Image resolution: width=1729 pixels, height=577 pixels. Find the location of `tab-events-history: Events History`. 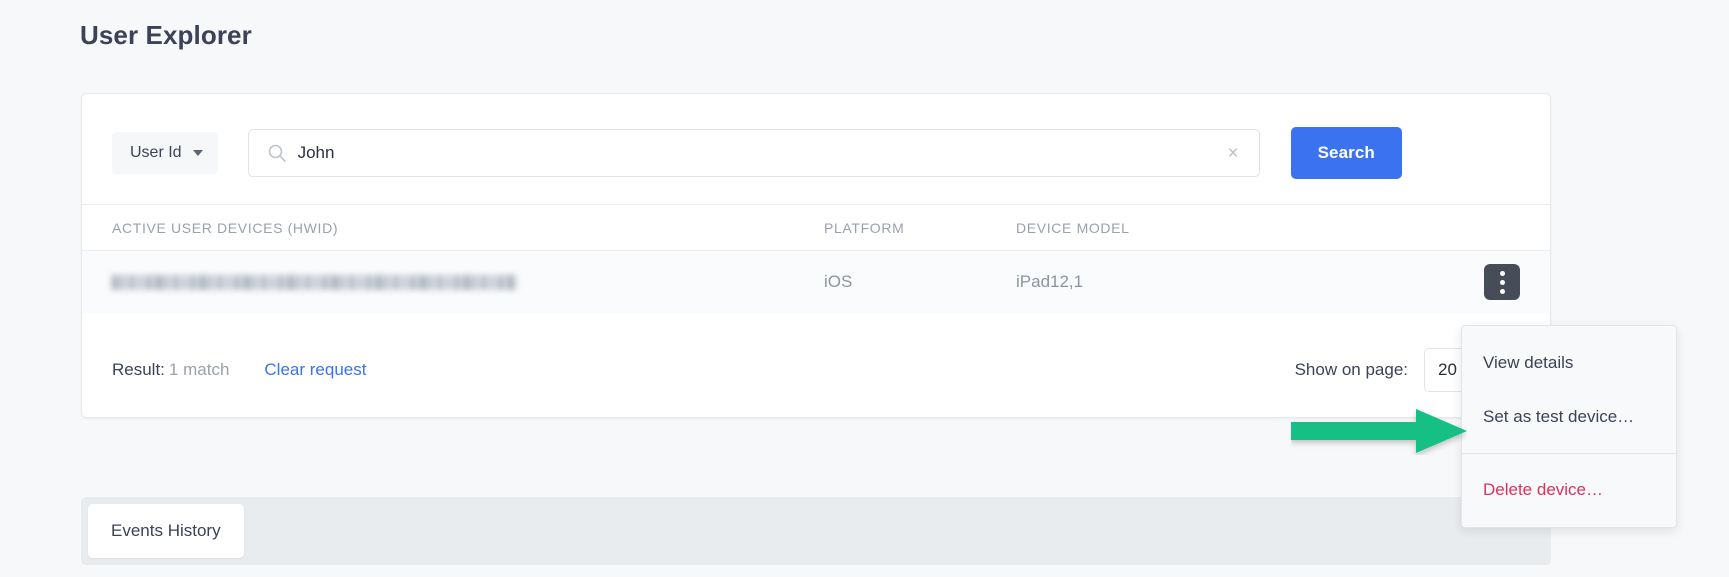

tab-events-history: Events History is located at coordinates (166, 531).